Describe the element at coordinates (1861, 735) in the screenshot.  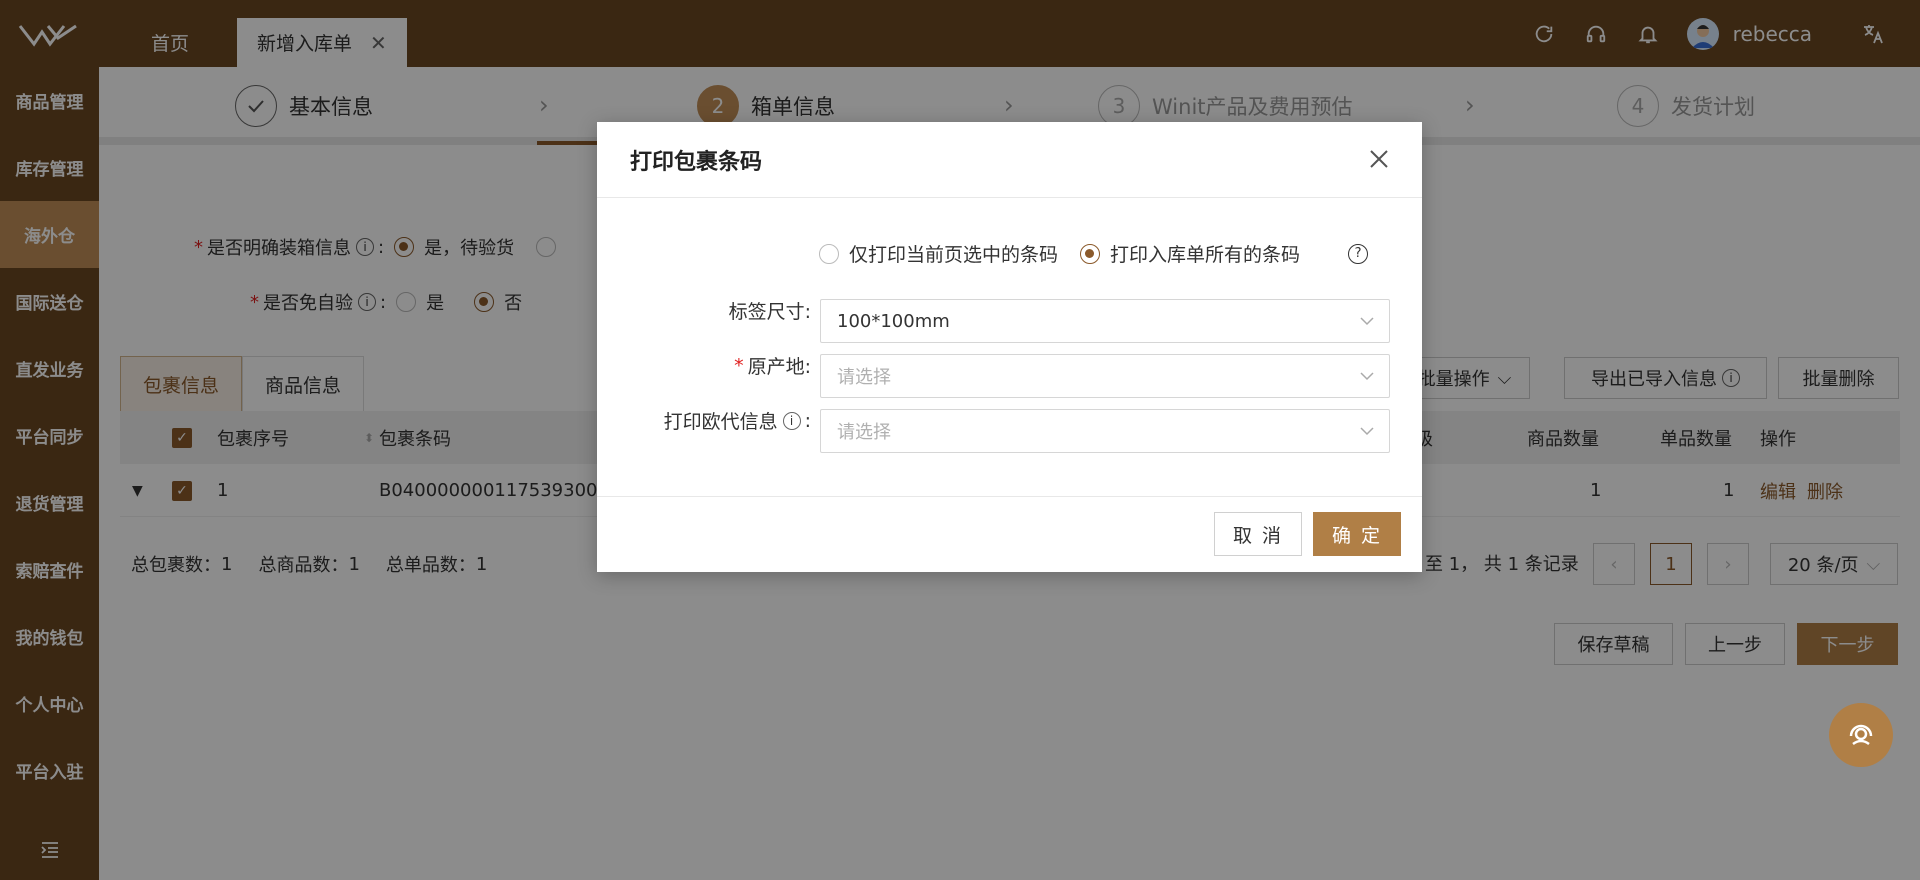
I see `customer-service-icon` at that location.